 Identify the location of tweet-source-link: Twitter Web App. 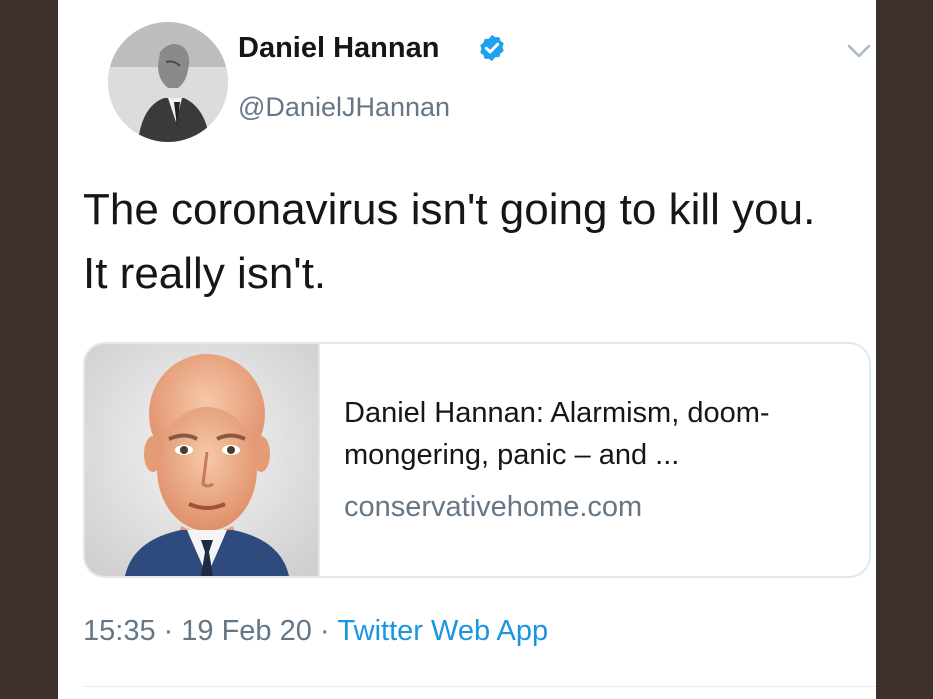
(443, 631).